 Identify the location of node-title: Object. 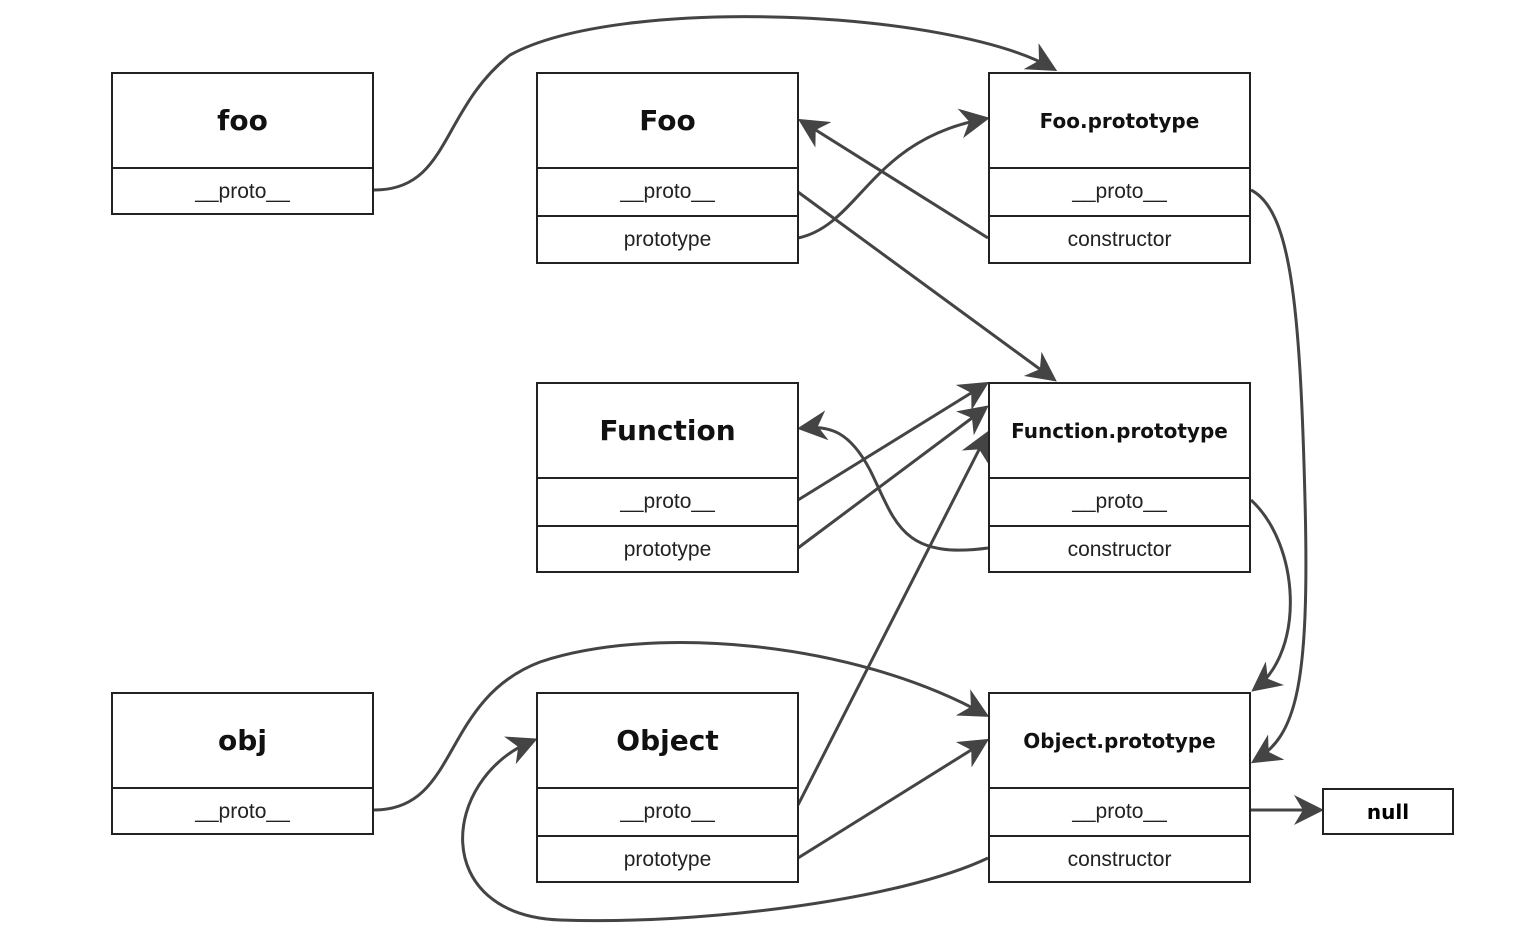
(667, 740).